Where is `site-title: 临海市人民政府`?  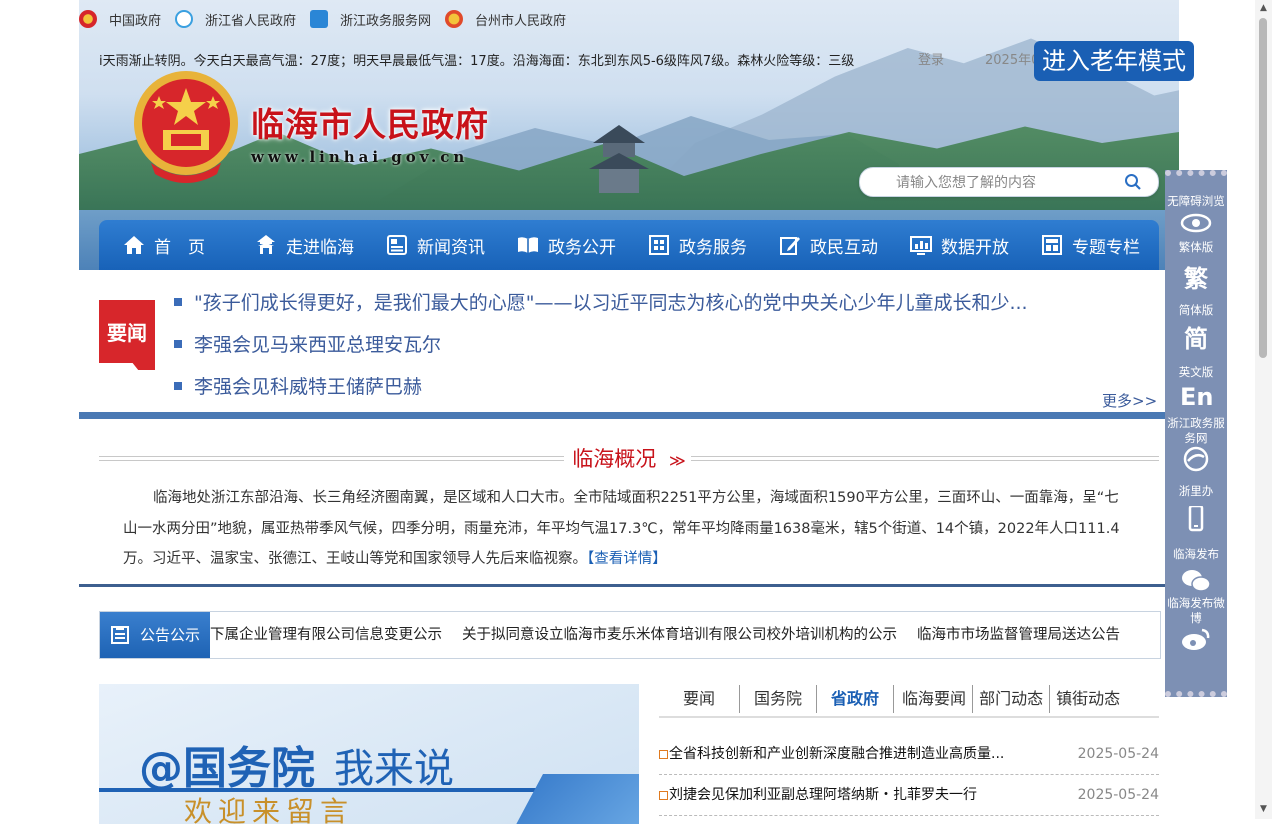 site-title: 临海市人民政府 is located at coordinates (370, 124).